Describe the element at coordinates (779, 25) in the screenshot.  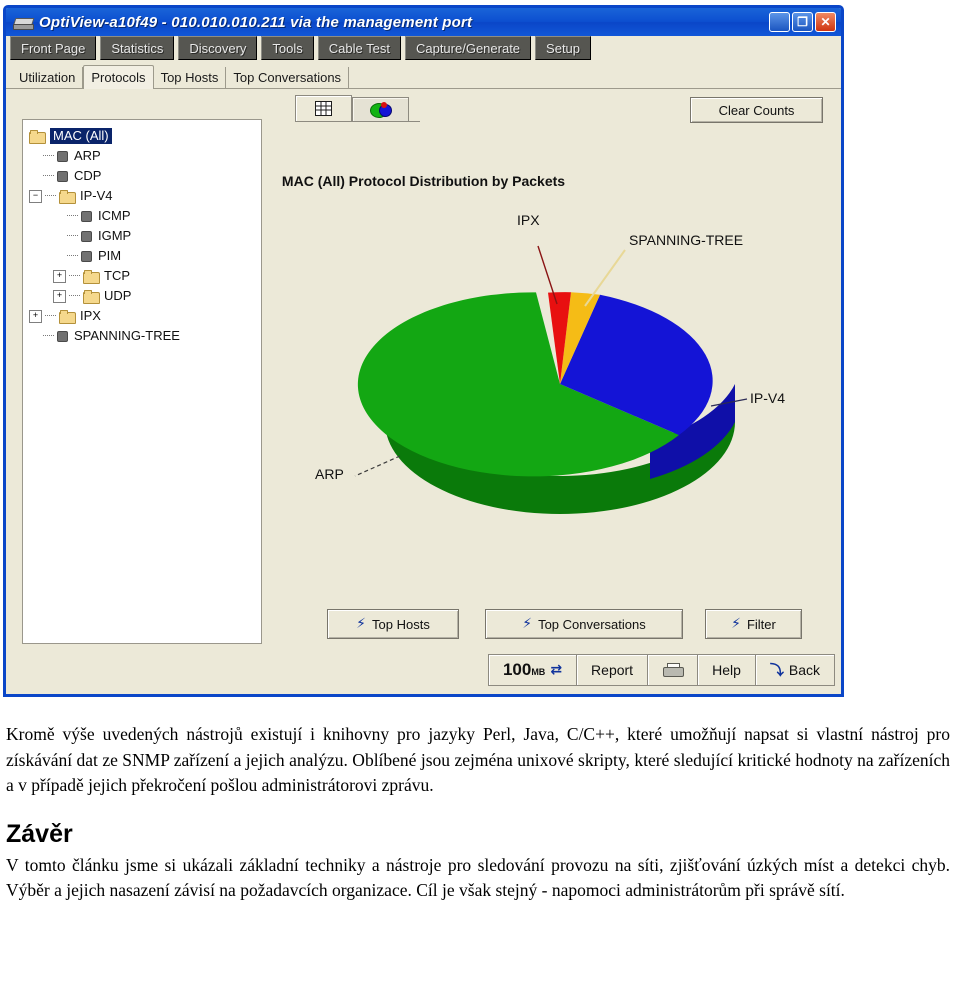
I see `minimize-icon: _` at that location.